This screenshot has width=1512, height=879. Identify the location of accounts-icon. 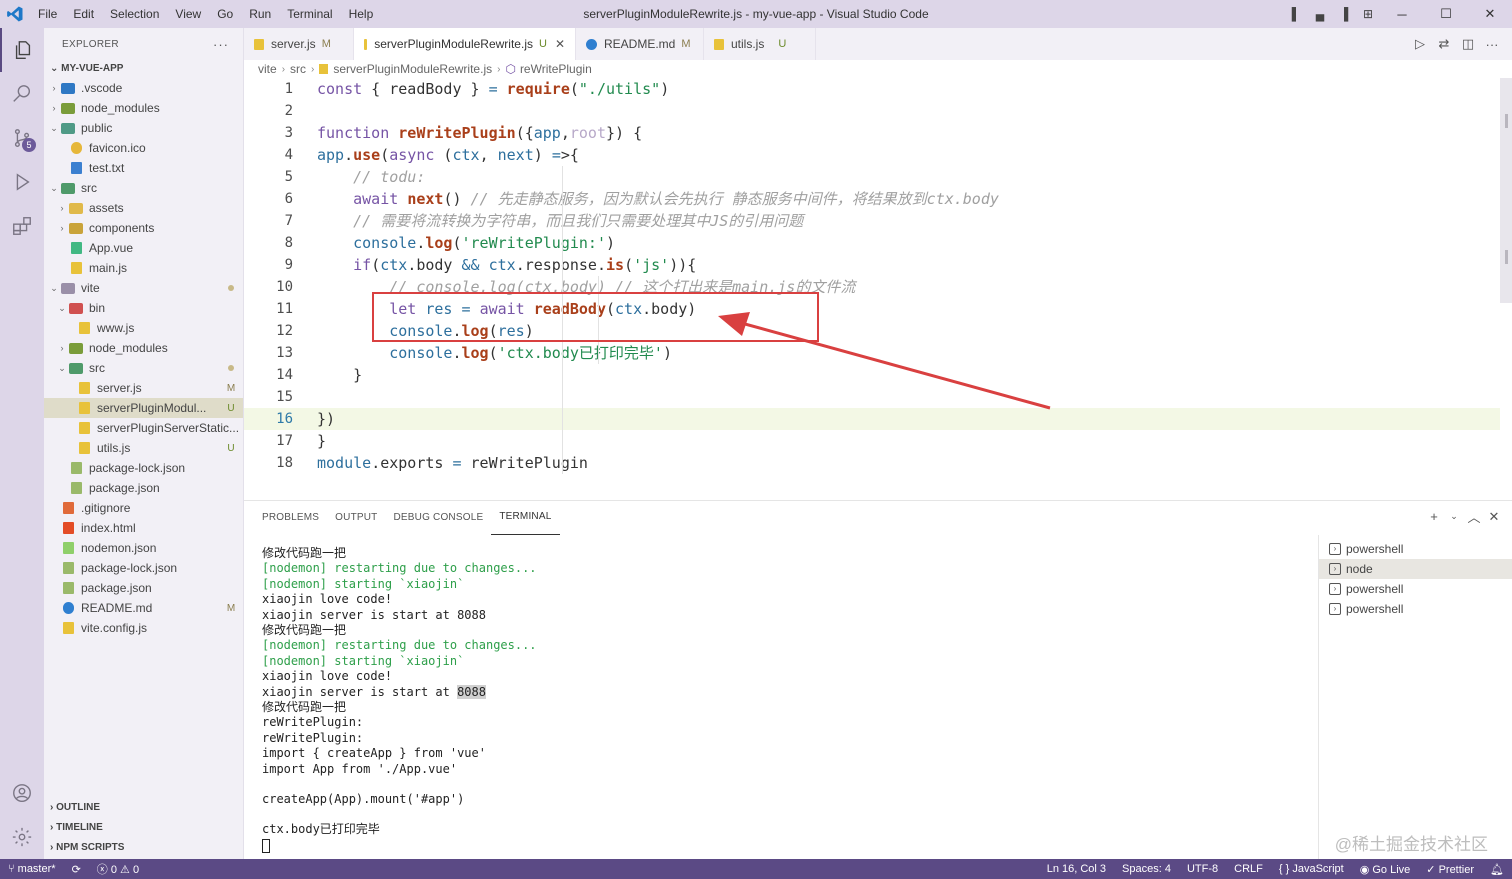
(22, 793).